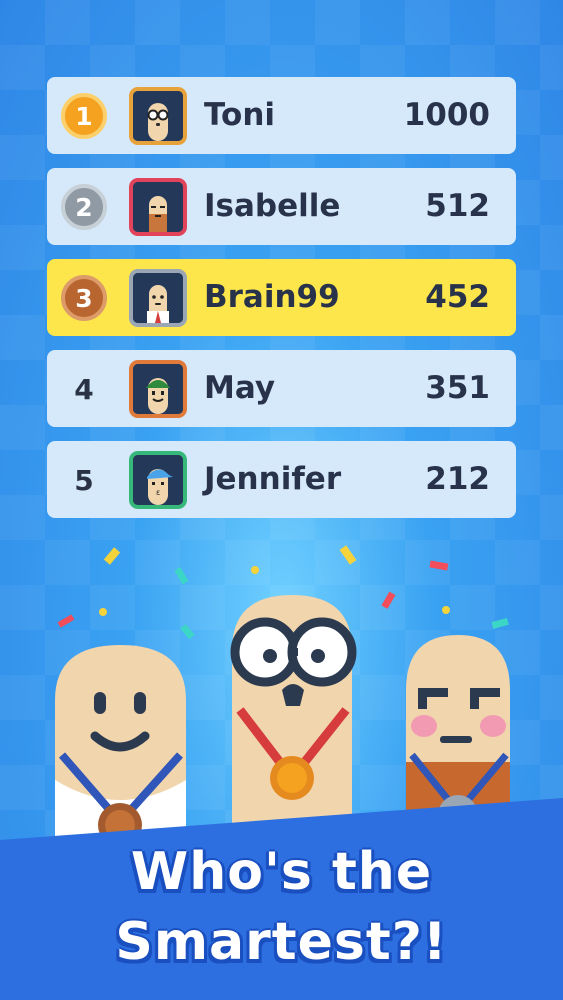  I want to click on player-score: 351, so click(457, 388).